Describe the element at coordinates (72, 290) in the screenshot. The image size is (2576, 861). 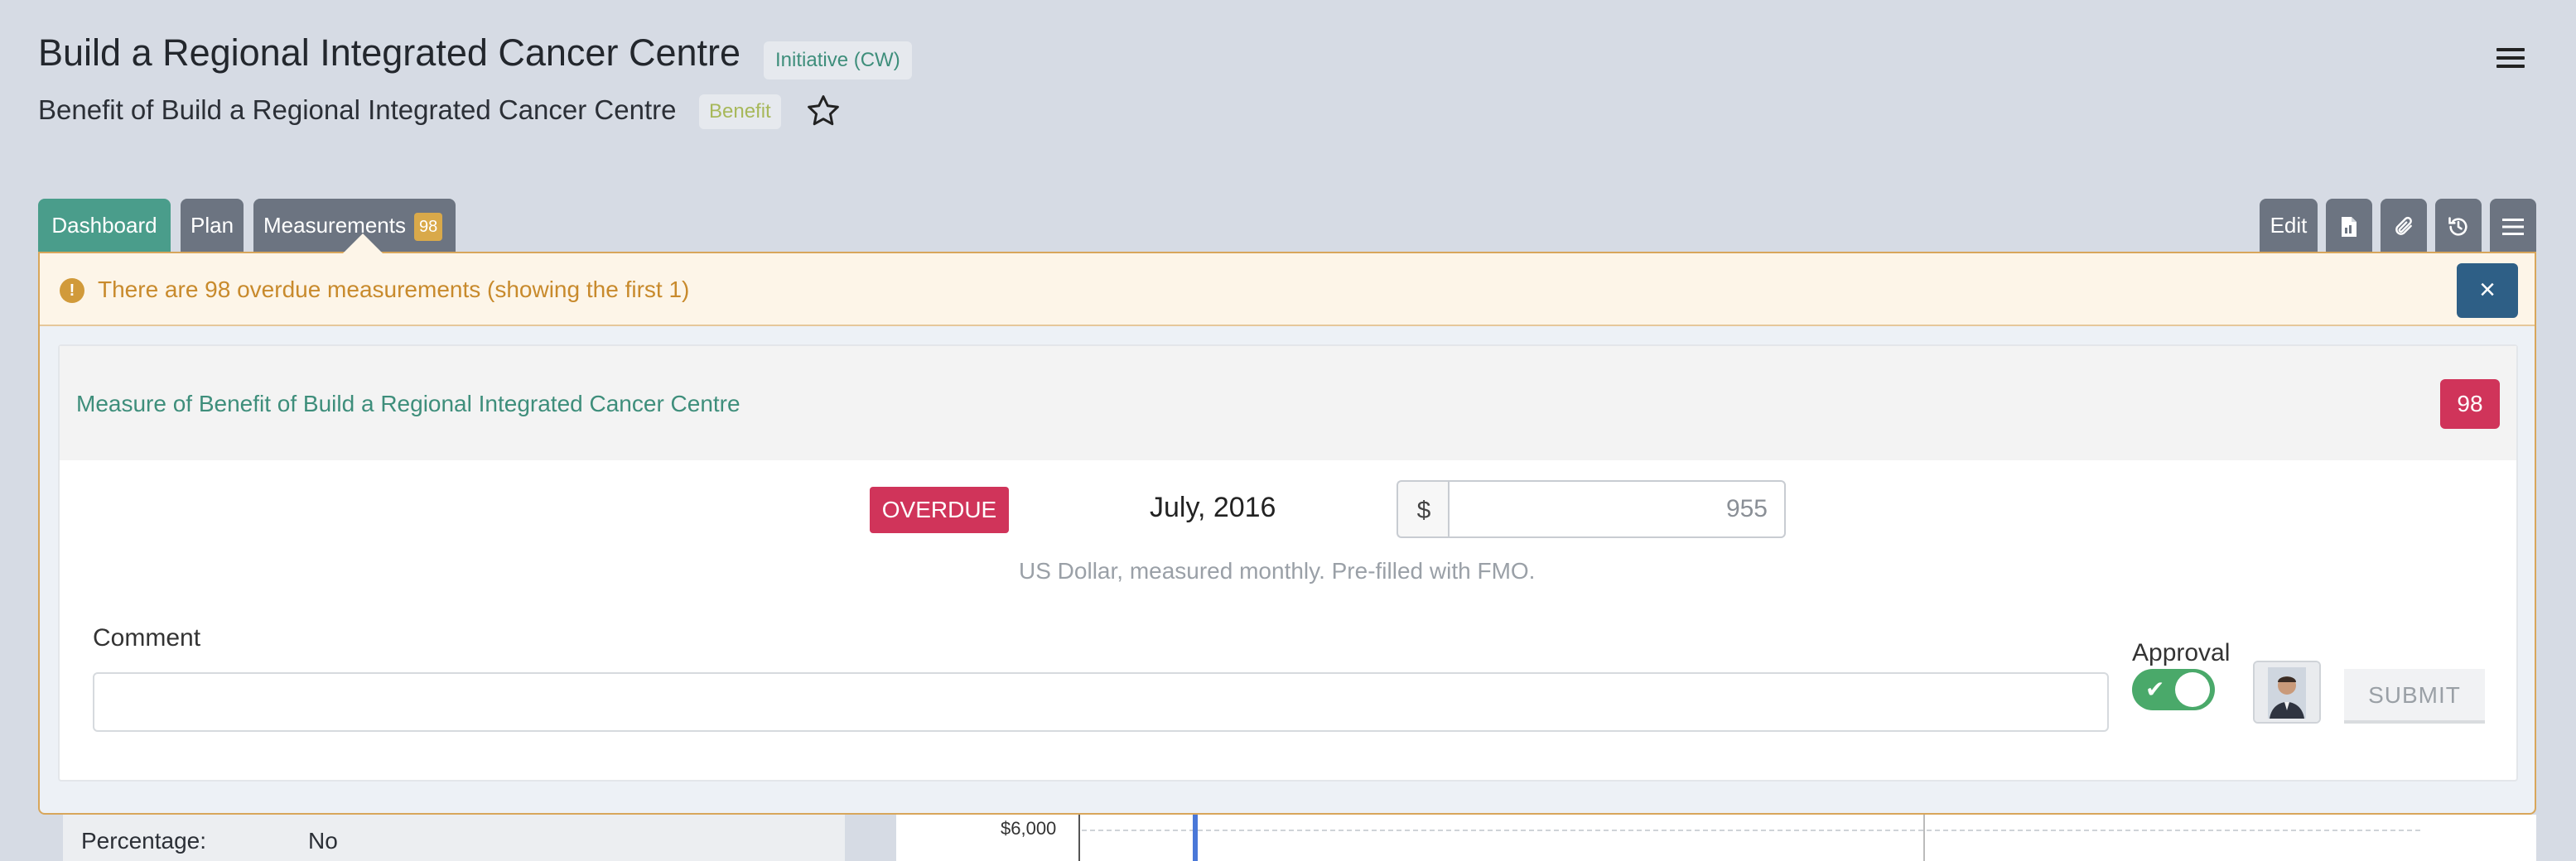
I see `warning-icon: !` at that location.